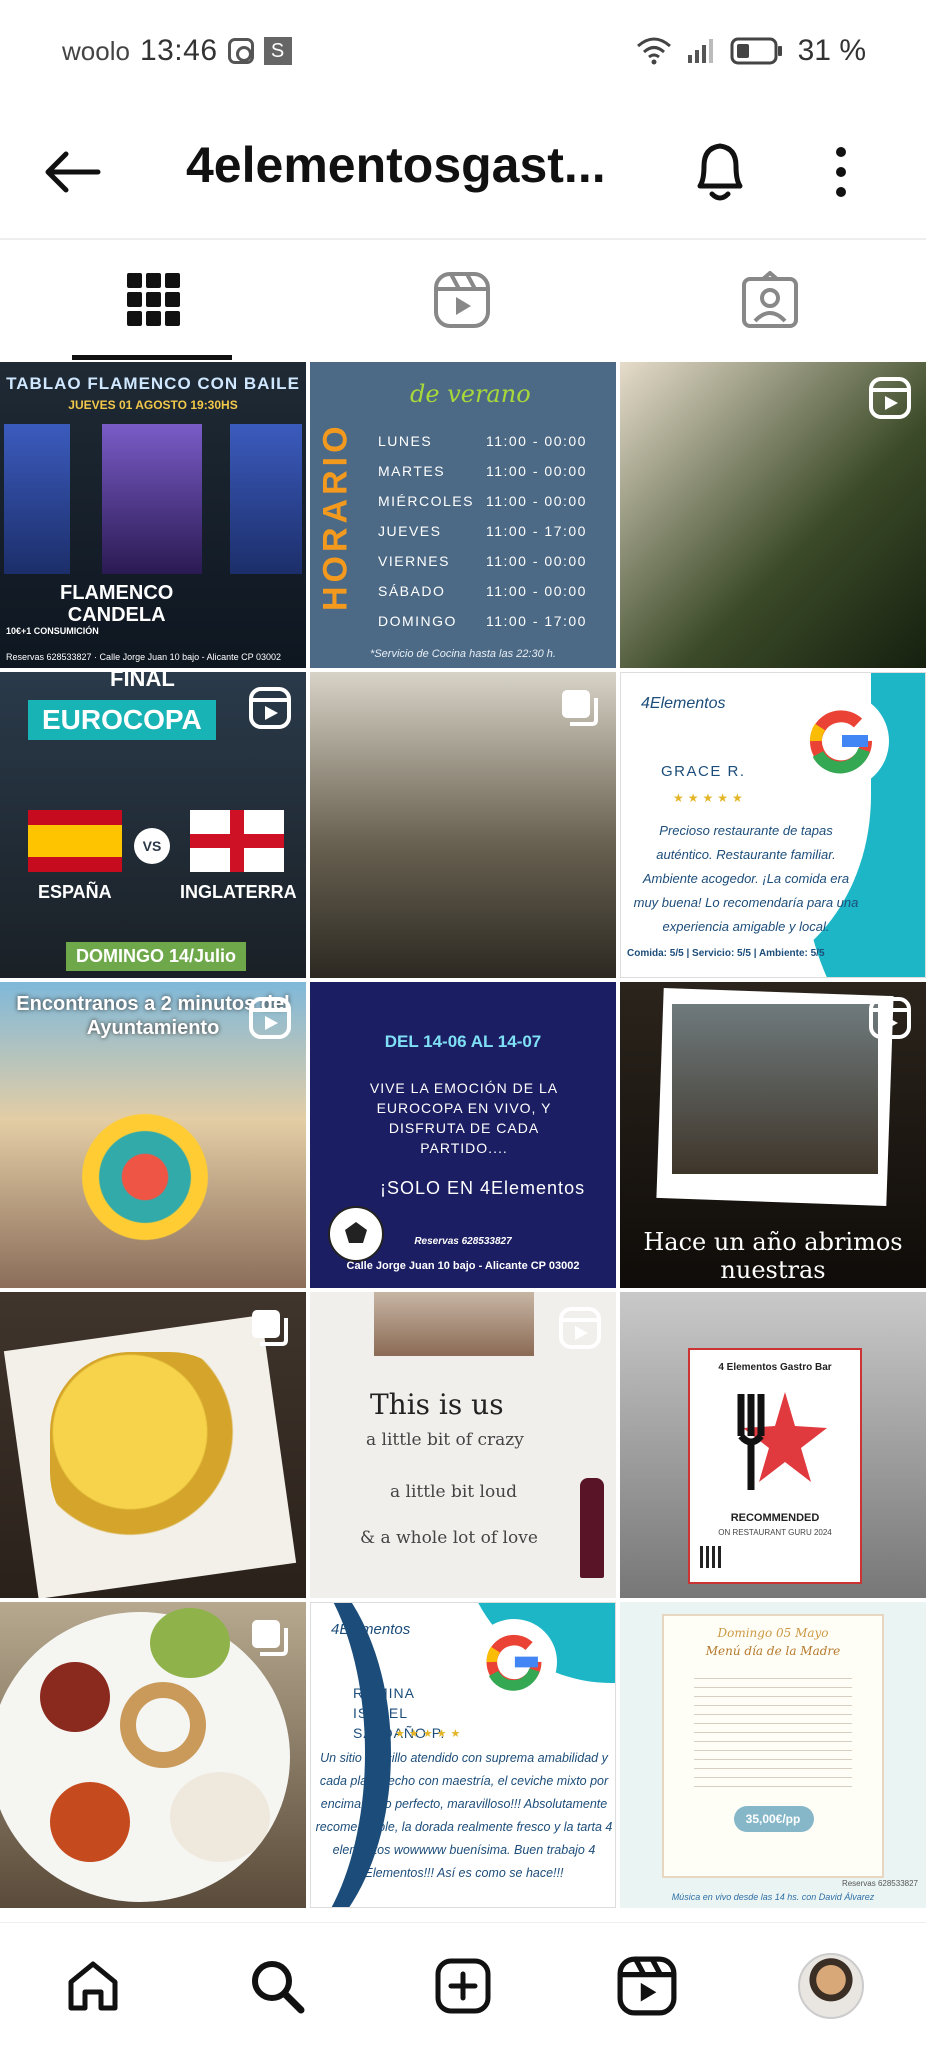 The height and width of the screenshot is (2048, 926). I want to click on wall-picture, so click(454, 1324).